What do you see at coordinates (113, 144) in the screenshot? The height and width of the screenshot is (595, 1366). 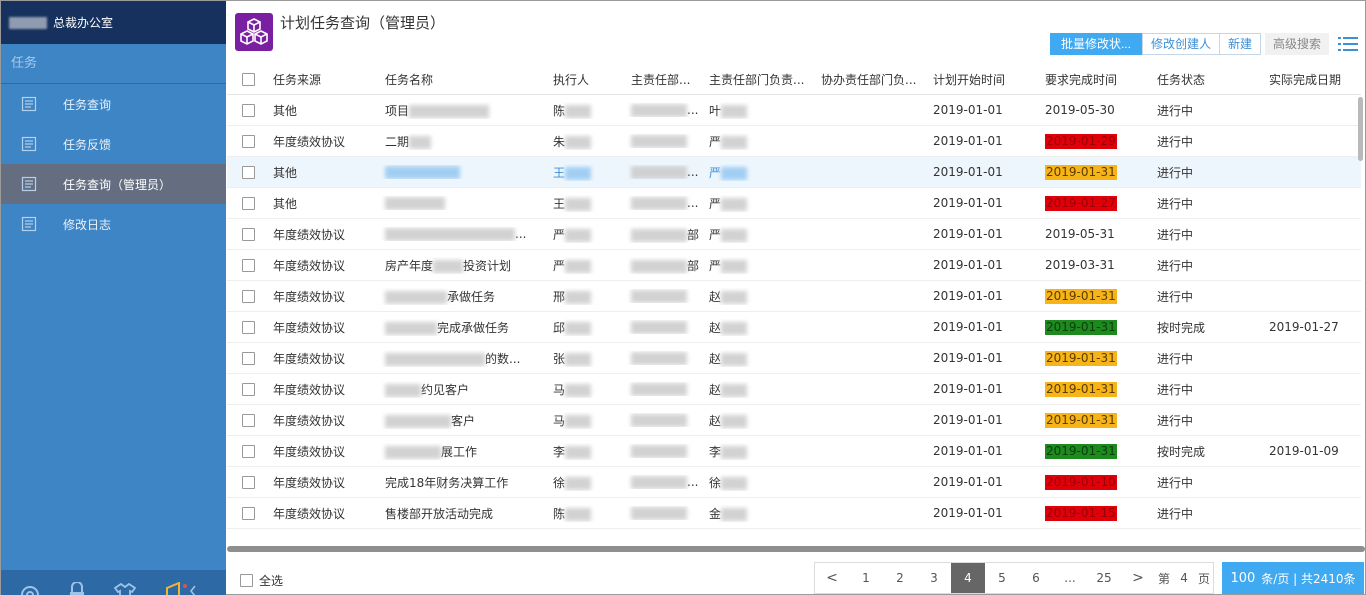 I see `sidebar-item-1: 任务反馈` at bounding box center [113, 144].